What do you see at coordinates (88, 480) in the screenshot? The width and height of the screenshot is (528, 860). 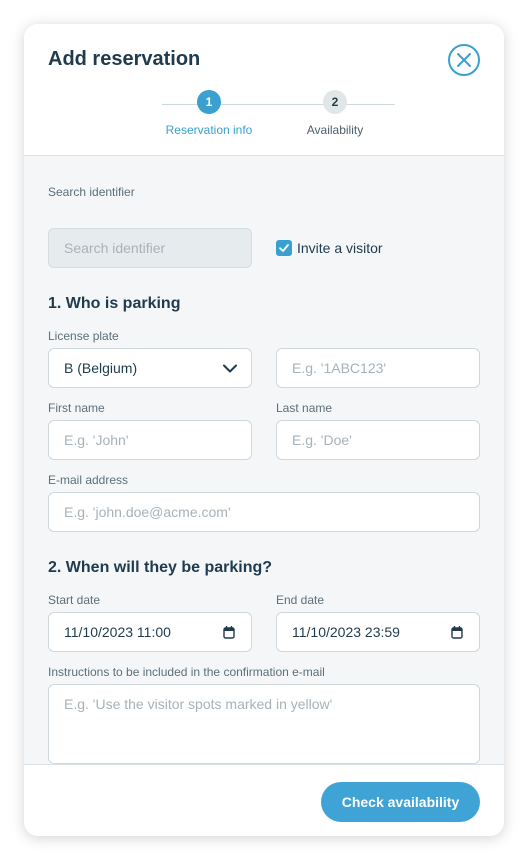 I see `email-label: E-mail address` at bounding box center [88, 480].